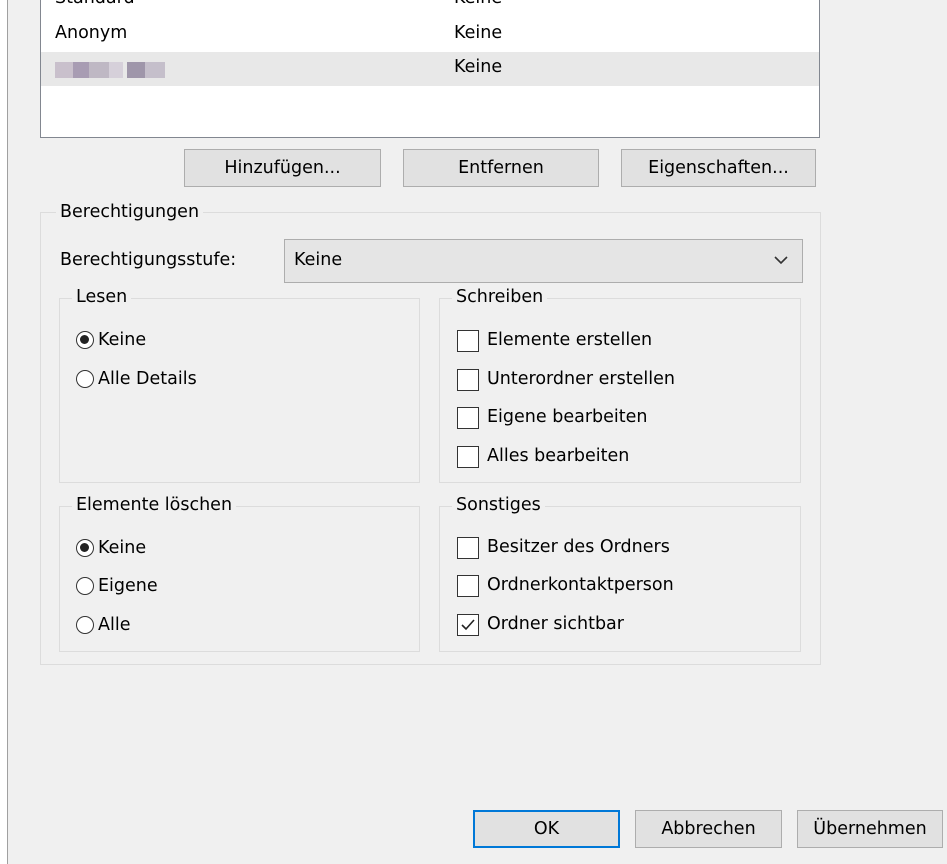 The height and width of the screenshot is (864, 947). I want to click on checkbox-label: Besitzer des Ordners, so click(578, 547).